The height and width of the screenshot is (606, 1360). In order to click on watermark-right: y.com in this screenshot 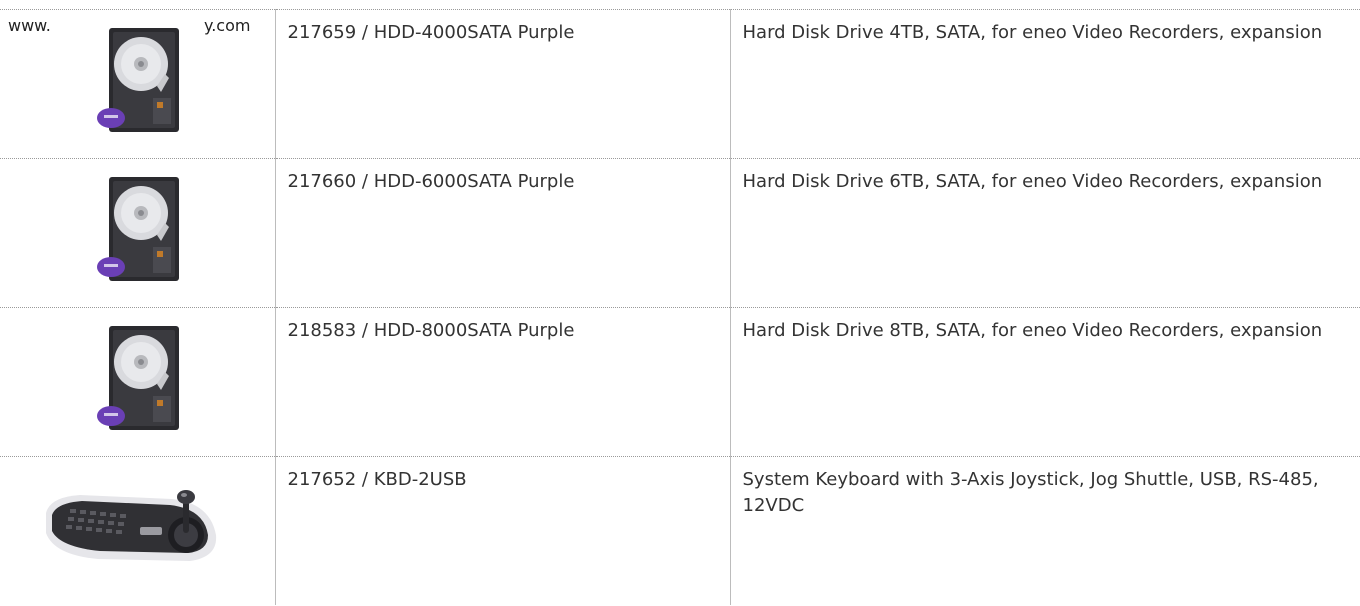, I will do `click(227, 25)`.